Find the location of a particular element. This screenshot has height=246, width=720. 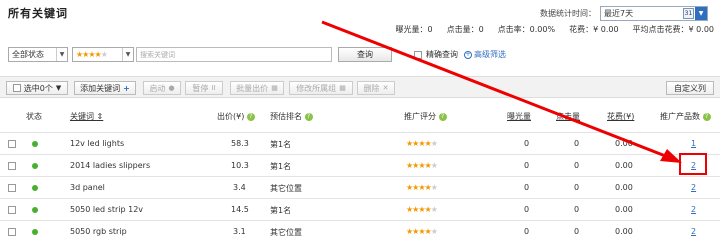

exact-match-toggle: 精确查询 is located at coordinates (436, 54).